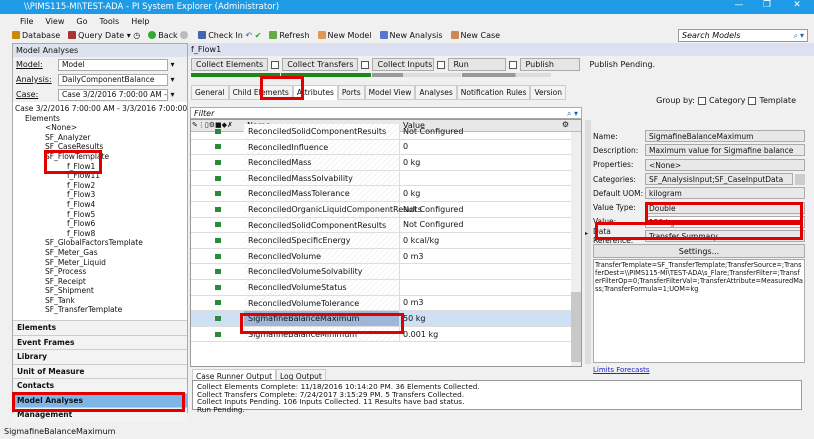 This screenshot has width=814, height=439. Describe the element at coordinates (571, 125) in the screenshot. I see `column-settings-icon: ⚙` at that location.